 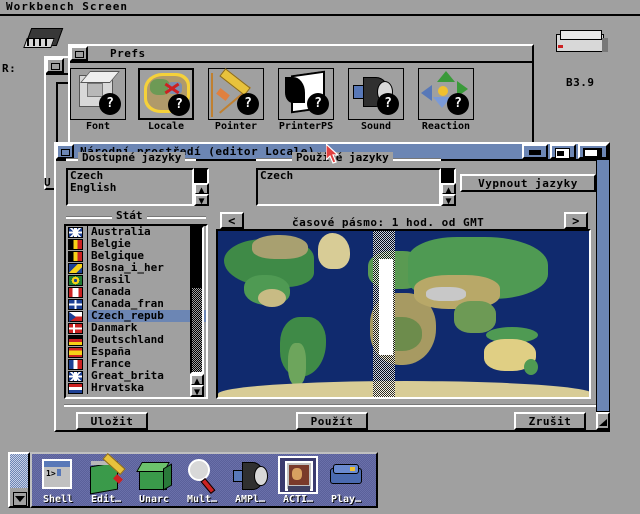 I want to click on prefs-title: Prefs, so click(x=128, y=53).